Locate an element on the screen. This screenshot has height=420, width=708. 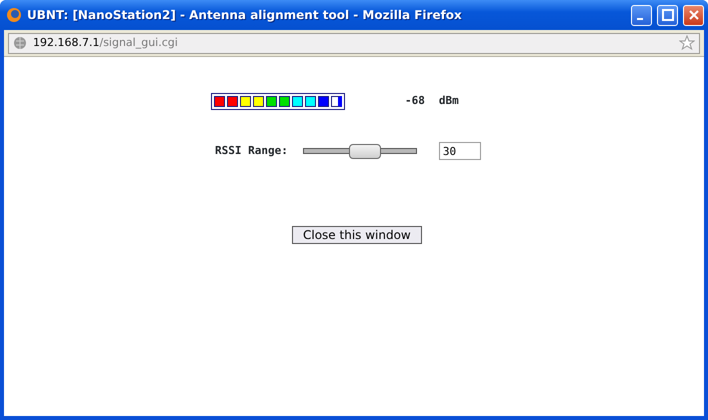
minimize-button is located at coordinates (641, 15).